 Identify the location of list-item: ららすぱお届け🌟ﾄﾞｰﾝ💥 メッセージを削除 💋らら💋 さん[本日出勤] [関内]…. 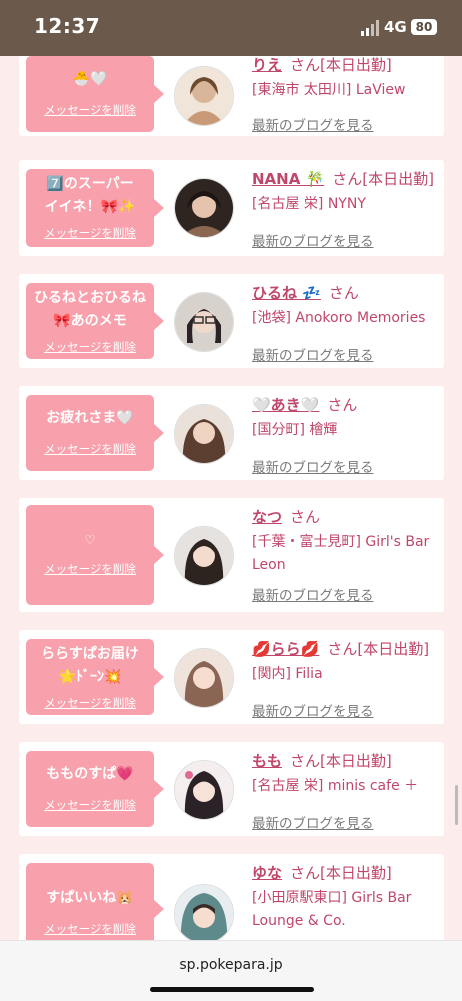
(231, 677).